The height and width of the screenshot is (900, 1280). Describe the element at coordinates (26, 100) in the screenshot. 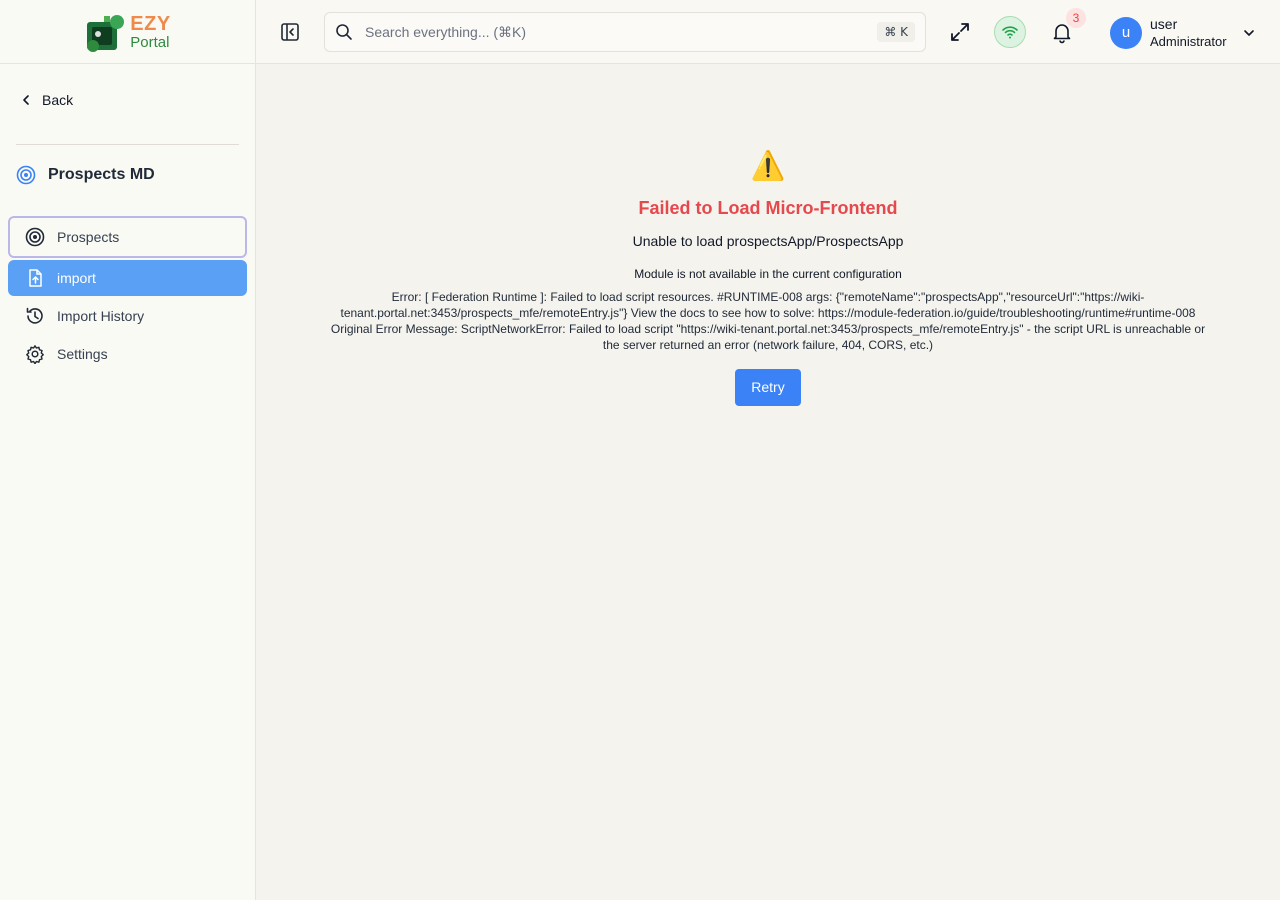

I see `chevron-left-icon` at that location.